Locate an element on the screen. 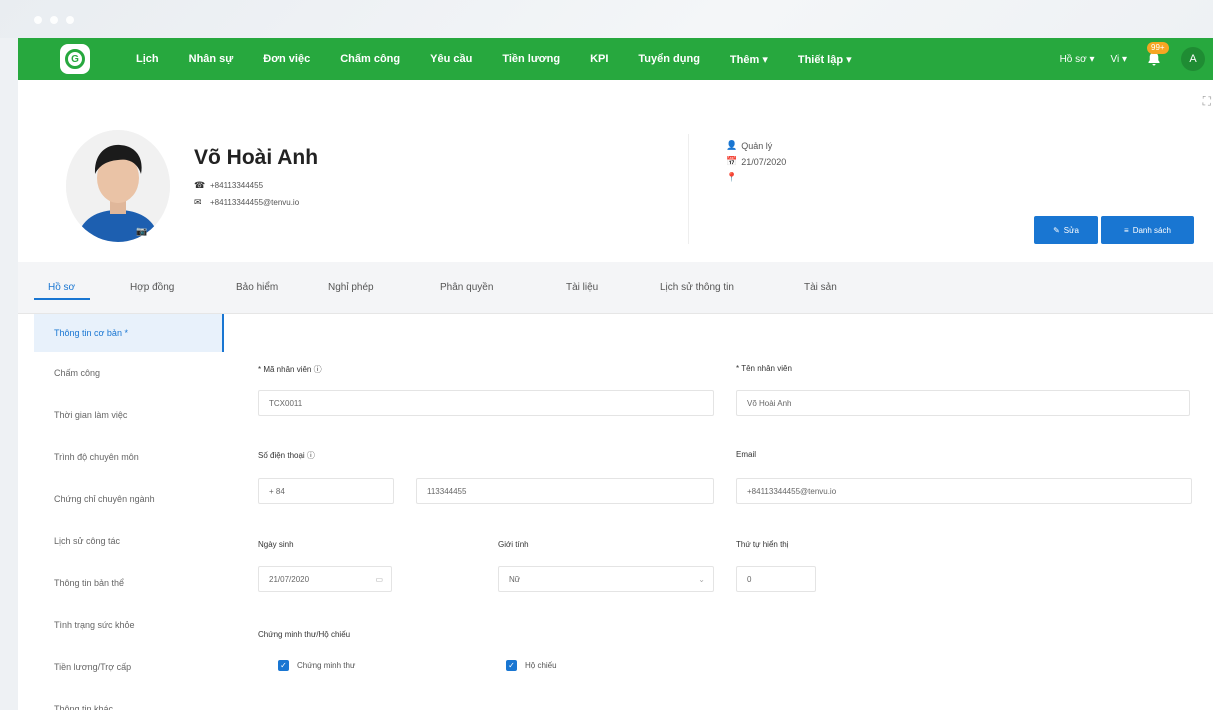 The image size is (1213, 710). tab-leave: Nghỉ phép is located at coordinates (351, 287).